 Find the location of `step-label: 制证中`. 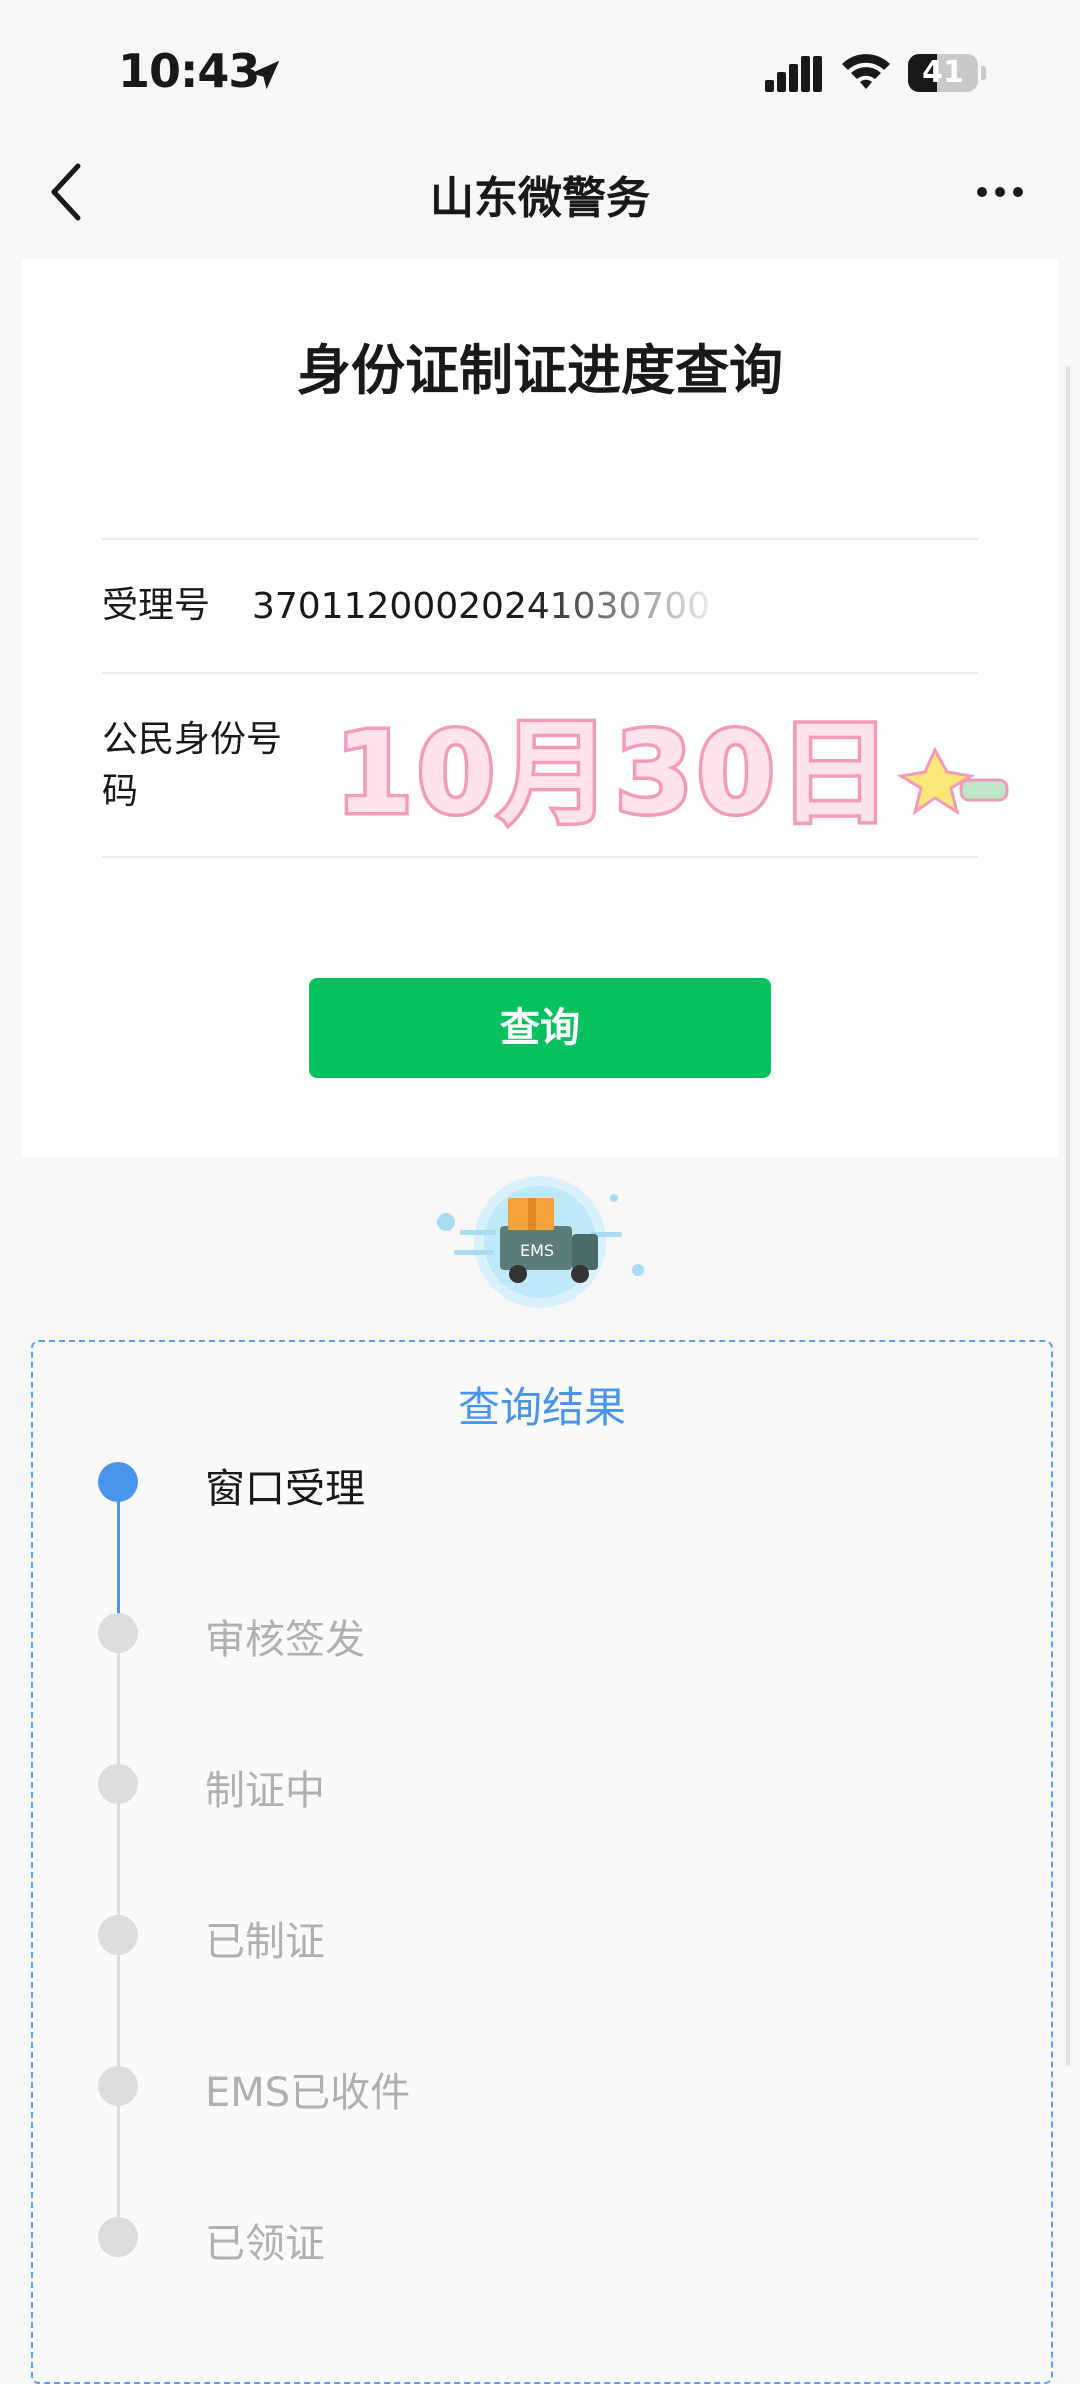

step-label: 制证中 is located at coordinates (265, 1791).